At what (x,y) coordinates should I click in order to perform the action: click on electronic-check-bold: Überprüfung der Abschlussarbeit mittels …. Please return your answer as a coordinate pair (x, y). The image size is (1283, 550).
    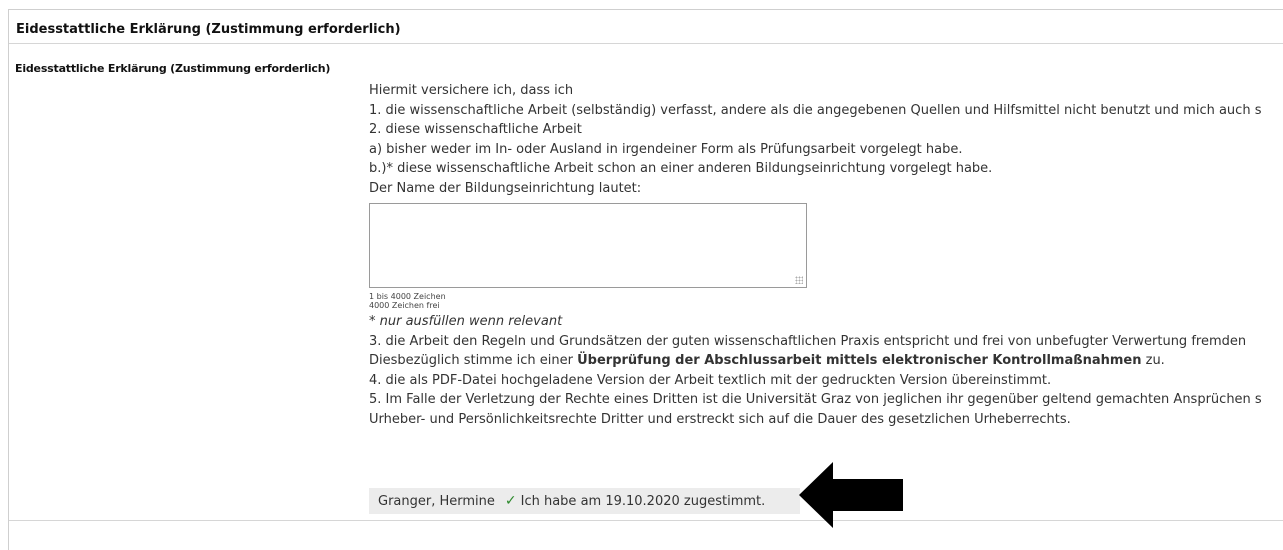
    Looking at the image, I should click on (859, 360).